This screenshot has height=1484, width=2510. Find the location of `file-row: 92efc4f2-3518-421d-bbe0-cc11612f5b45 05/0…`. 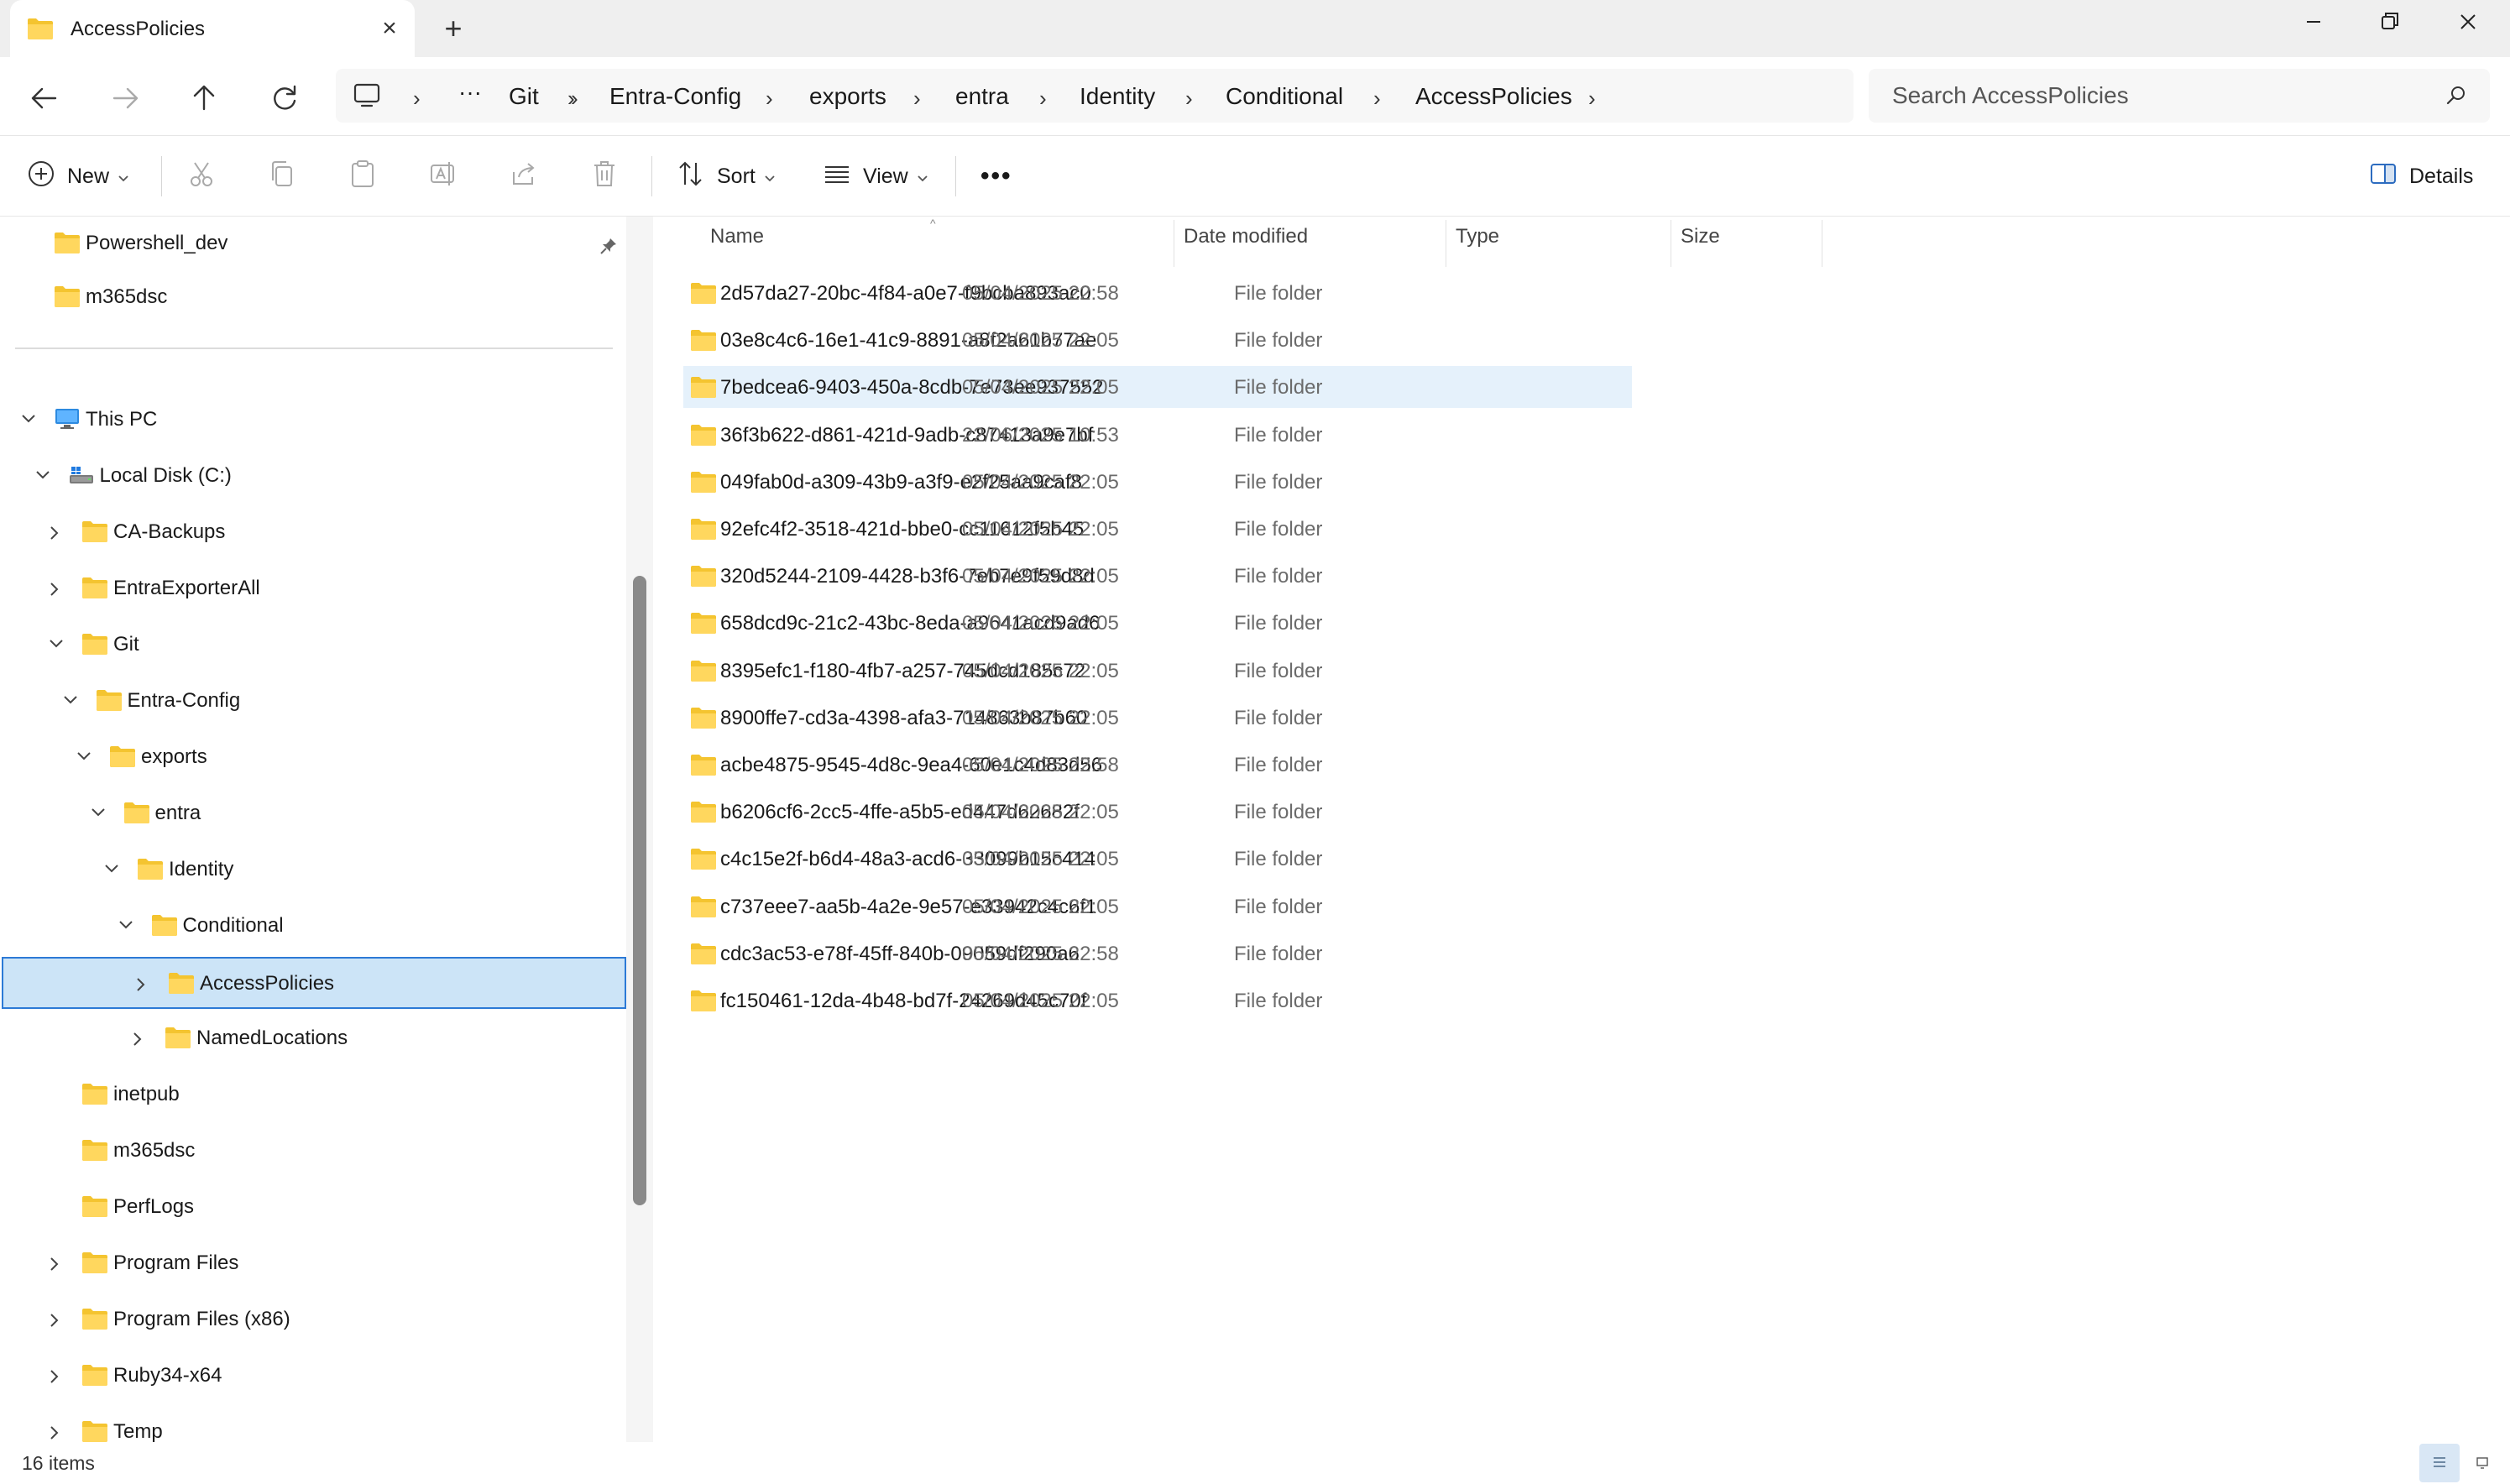

file-row: 92efc4f2-3518-421d-bbe0-cc11612f5b45 05/0… is located at coordinates (1158, 529).